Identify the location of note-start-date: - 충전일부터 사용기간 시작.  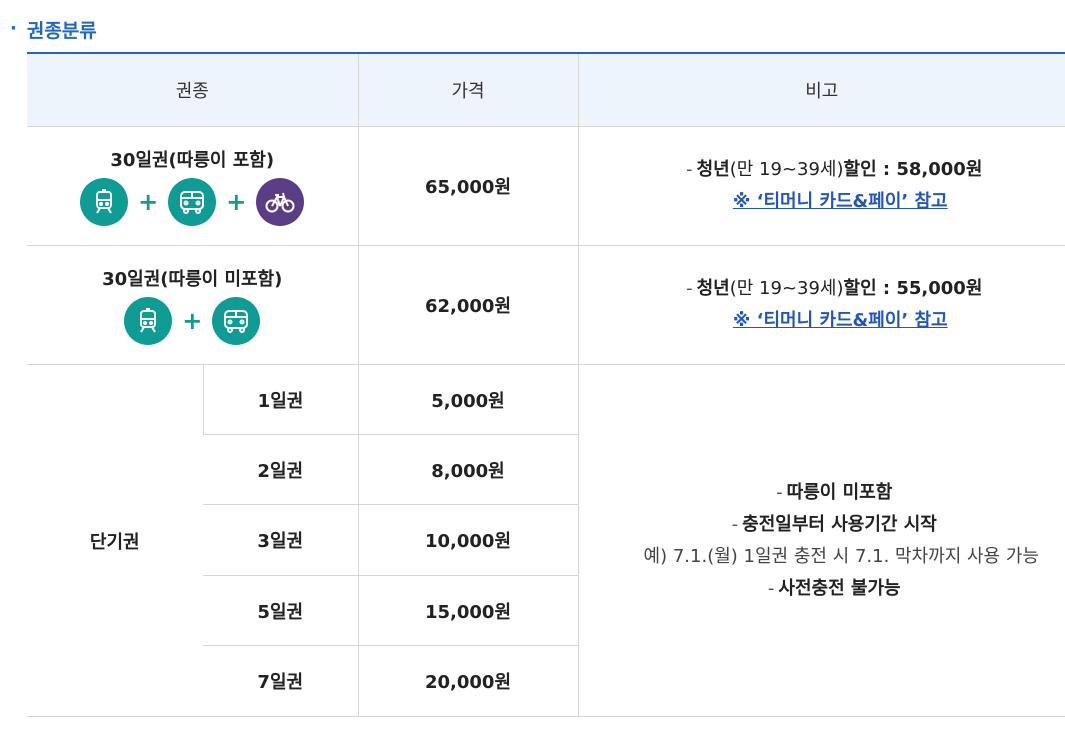
(834, 524).